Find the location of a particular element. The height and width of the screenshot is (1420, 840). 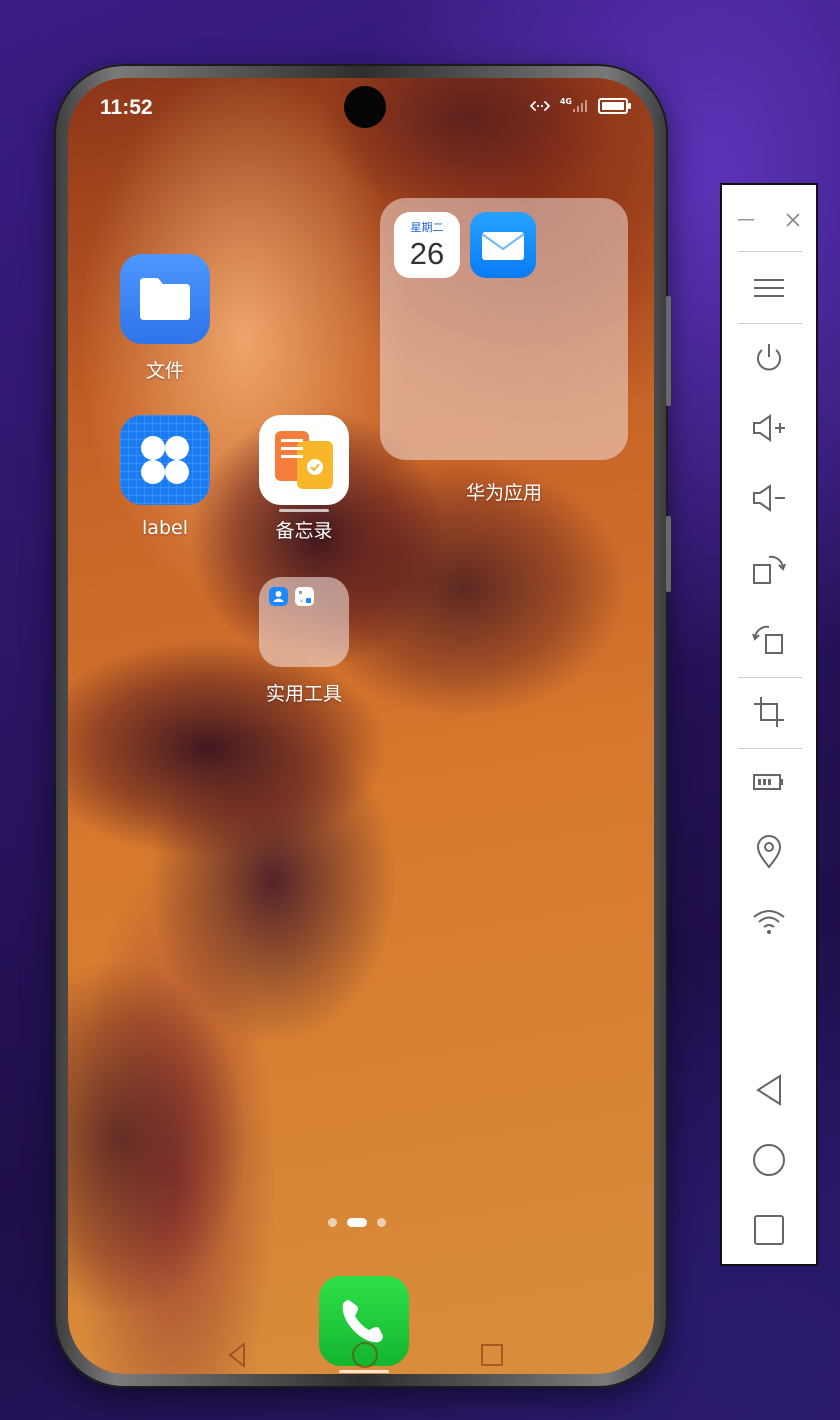

rotate-left-icon is located at coordinates (767, 639).